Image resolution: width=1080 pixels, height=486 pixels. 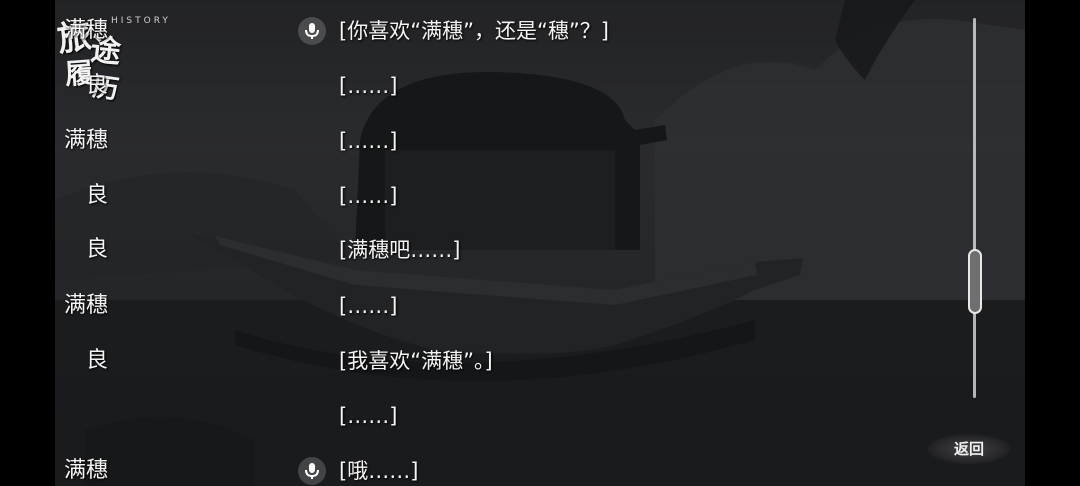 I want to click on scrollbar-thumb, so click(x=975, y=281).